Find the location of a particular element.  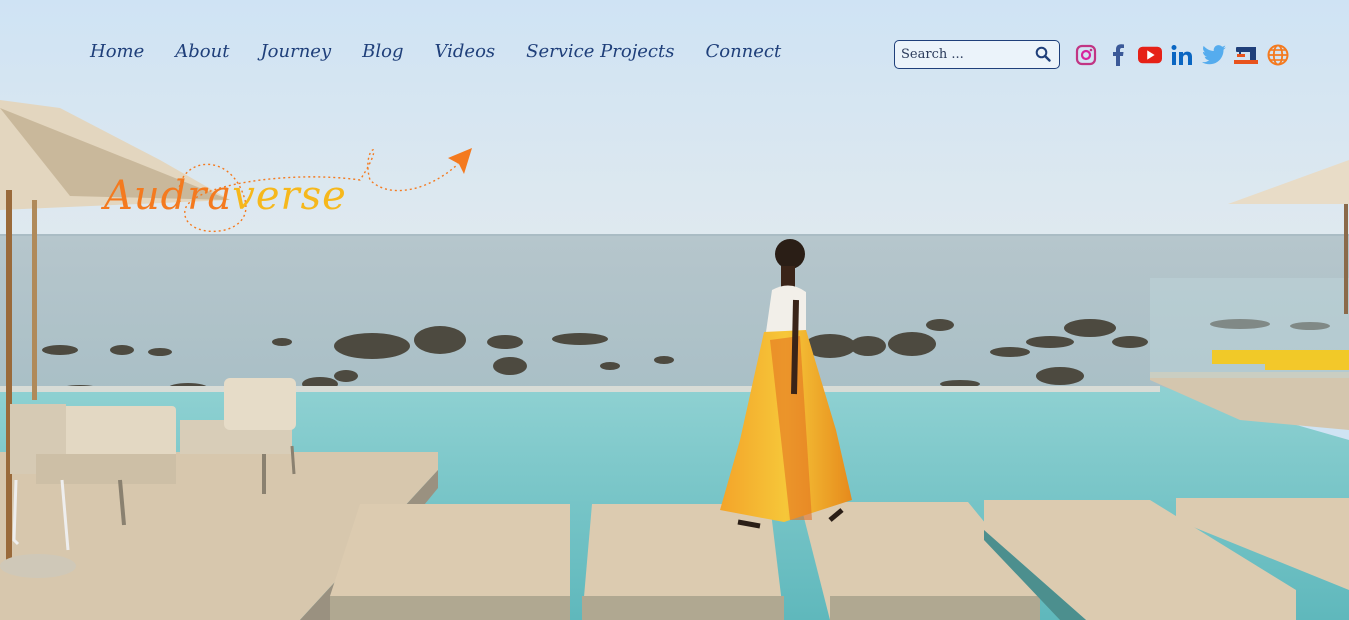

sewing-machine-icon is located at coordinates (1246, 55).